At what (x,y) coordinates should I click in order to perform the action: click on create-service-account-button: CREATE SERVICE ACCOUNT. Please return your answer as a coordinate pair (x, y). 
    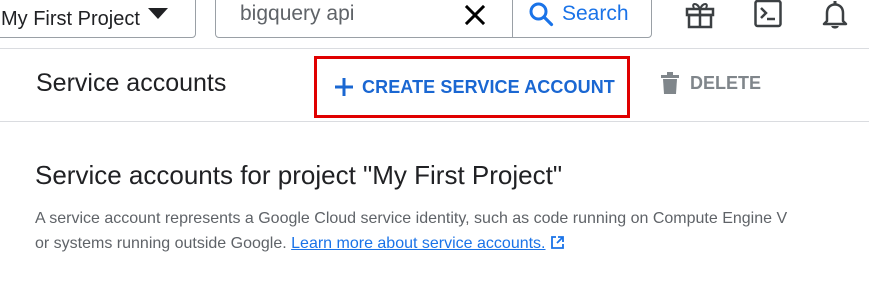
    Looking at the image, I should click on (472, 87).